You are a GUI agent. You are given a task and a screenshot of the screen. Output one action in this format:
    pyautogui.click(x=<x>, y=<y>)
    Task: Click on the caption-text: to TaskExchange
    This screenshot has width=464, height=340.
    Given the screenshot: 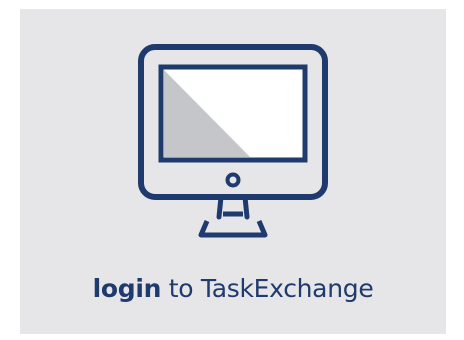 What is the action you would take?
    pyautogui.click(x=267, y=288)
    